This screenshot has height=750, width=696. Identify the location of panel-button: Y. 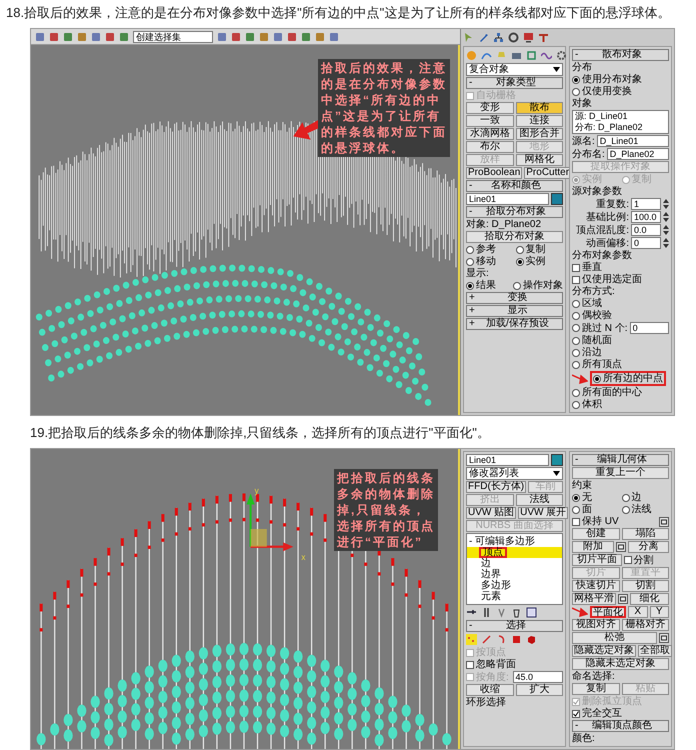
(659, 612).